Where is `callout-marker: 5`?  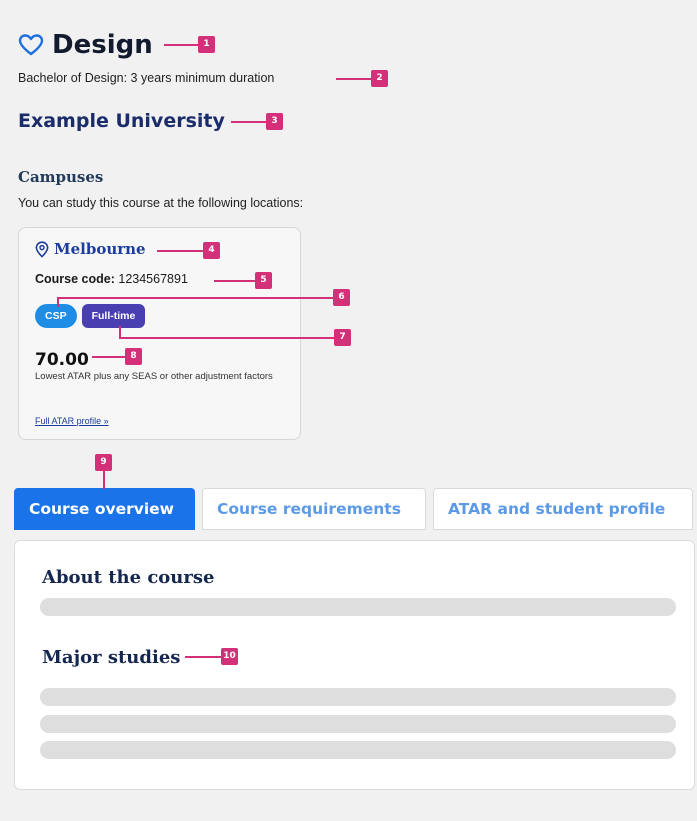 callout-marker: 5 is located at coordinates (263, 280).